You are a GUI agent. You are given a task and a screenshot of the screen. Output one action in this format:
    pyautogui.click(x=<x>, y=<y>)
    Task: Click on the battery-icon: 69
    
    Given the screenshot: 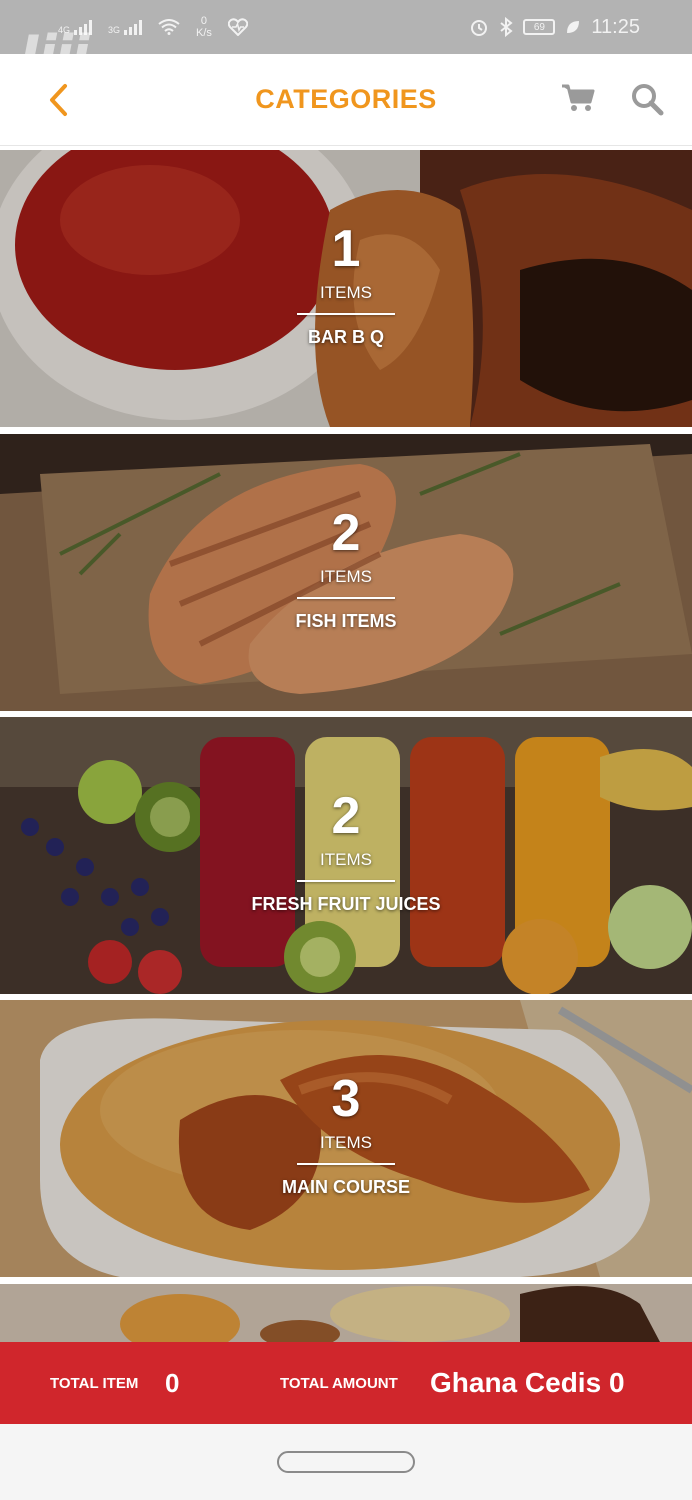 What is the action you would take?
    pyautogui.click(x=539, y=27)
    